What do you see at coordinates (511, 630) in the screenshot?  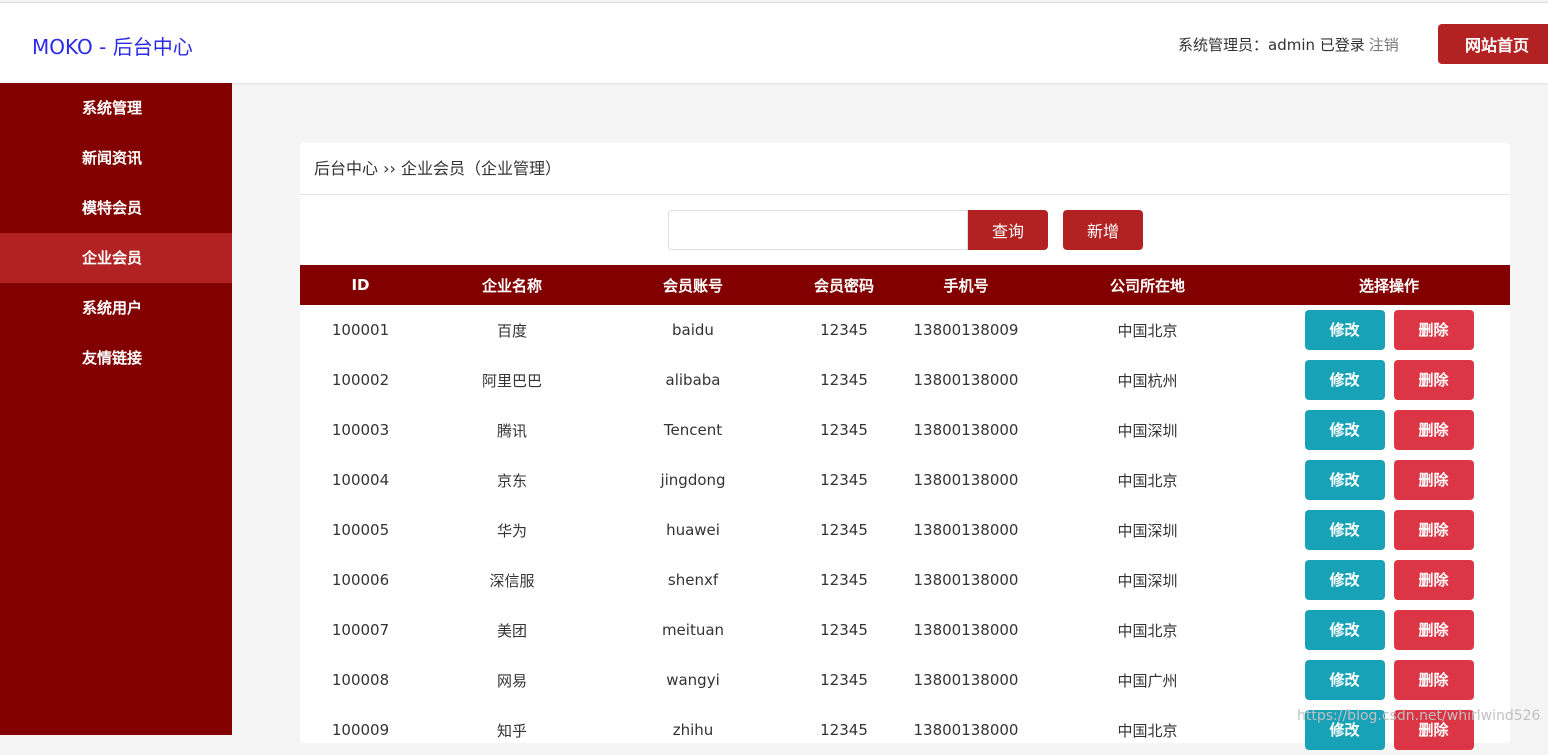 I see `cell-company-name: 美团` at bounding box center [511, 630].